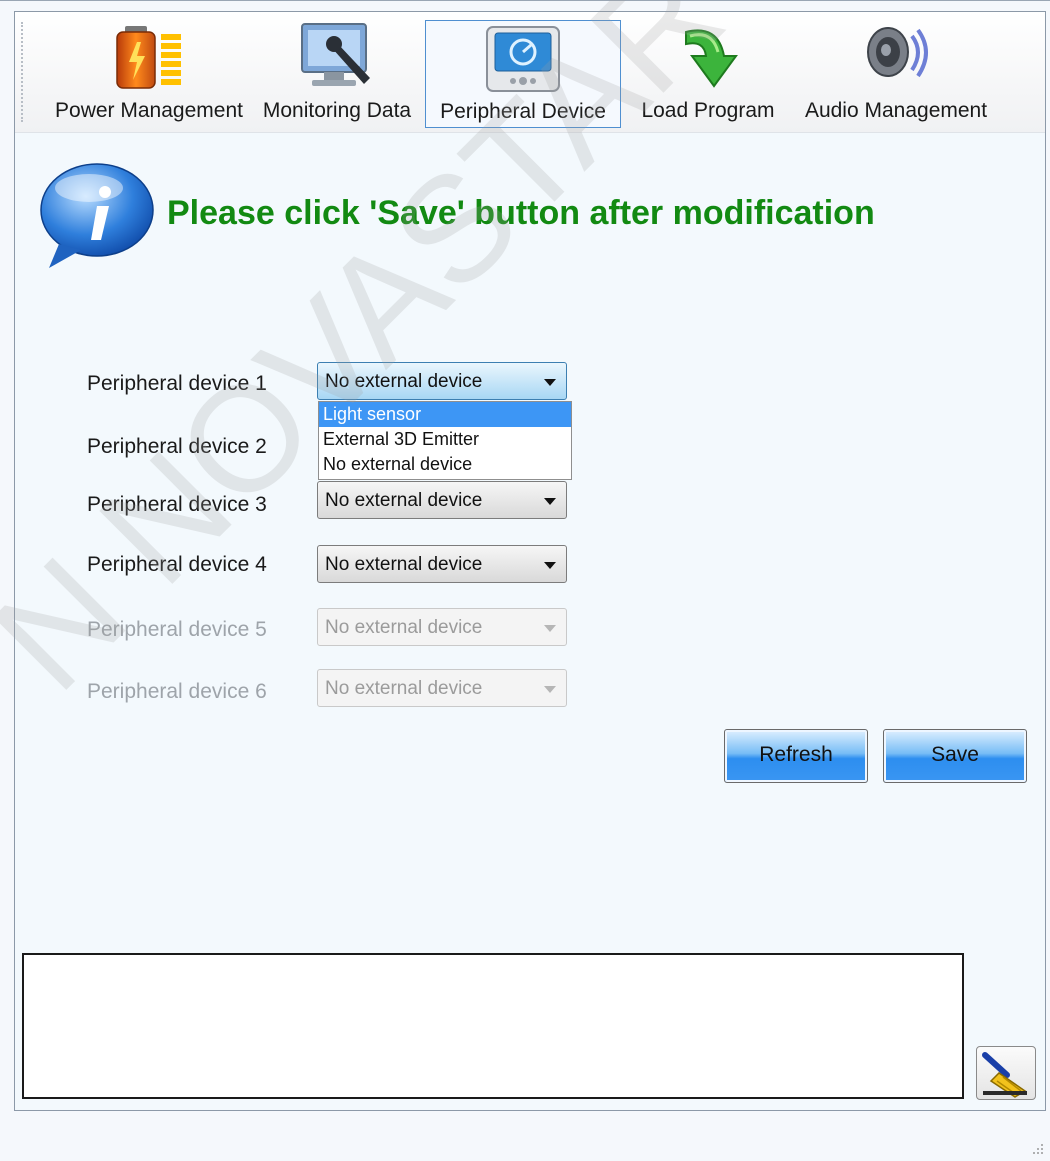 This screenshot has width=1050, height=1161. Describe the element at coordinates (523, 111) in the screenshot. I see `tab-label: Peripheral Device` at that location.